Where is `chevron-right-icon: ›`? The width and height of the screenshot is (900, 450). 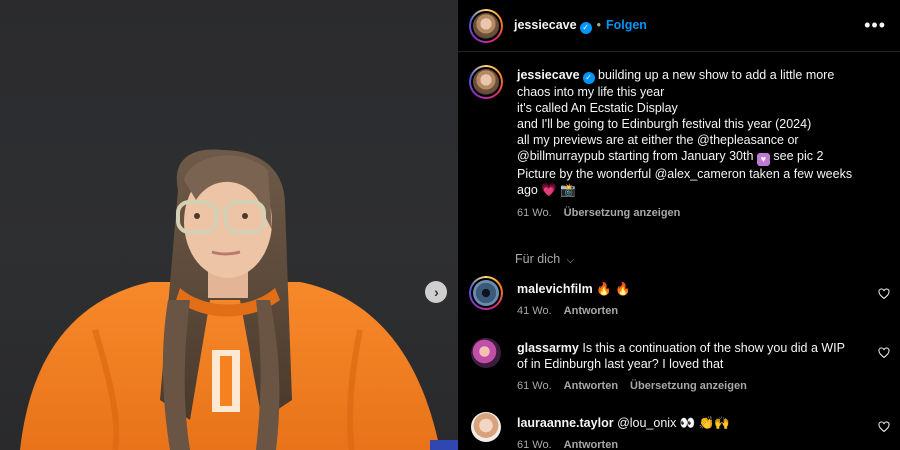
chevron-right-icon: › is located at coordinates (436, 292).